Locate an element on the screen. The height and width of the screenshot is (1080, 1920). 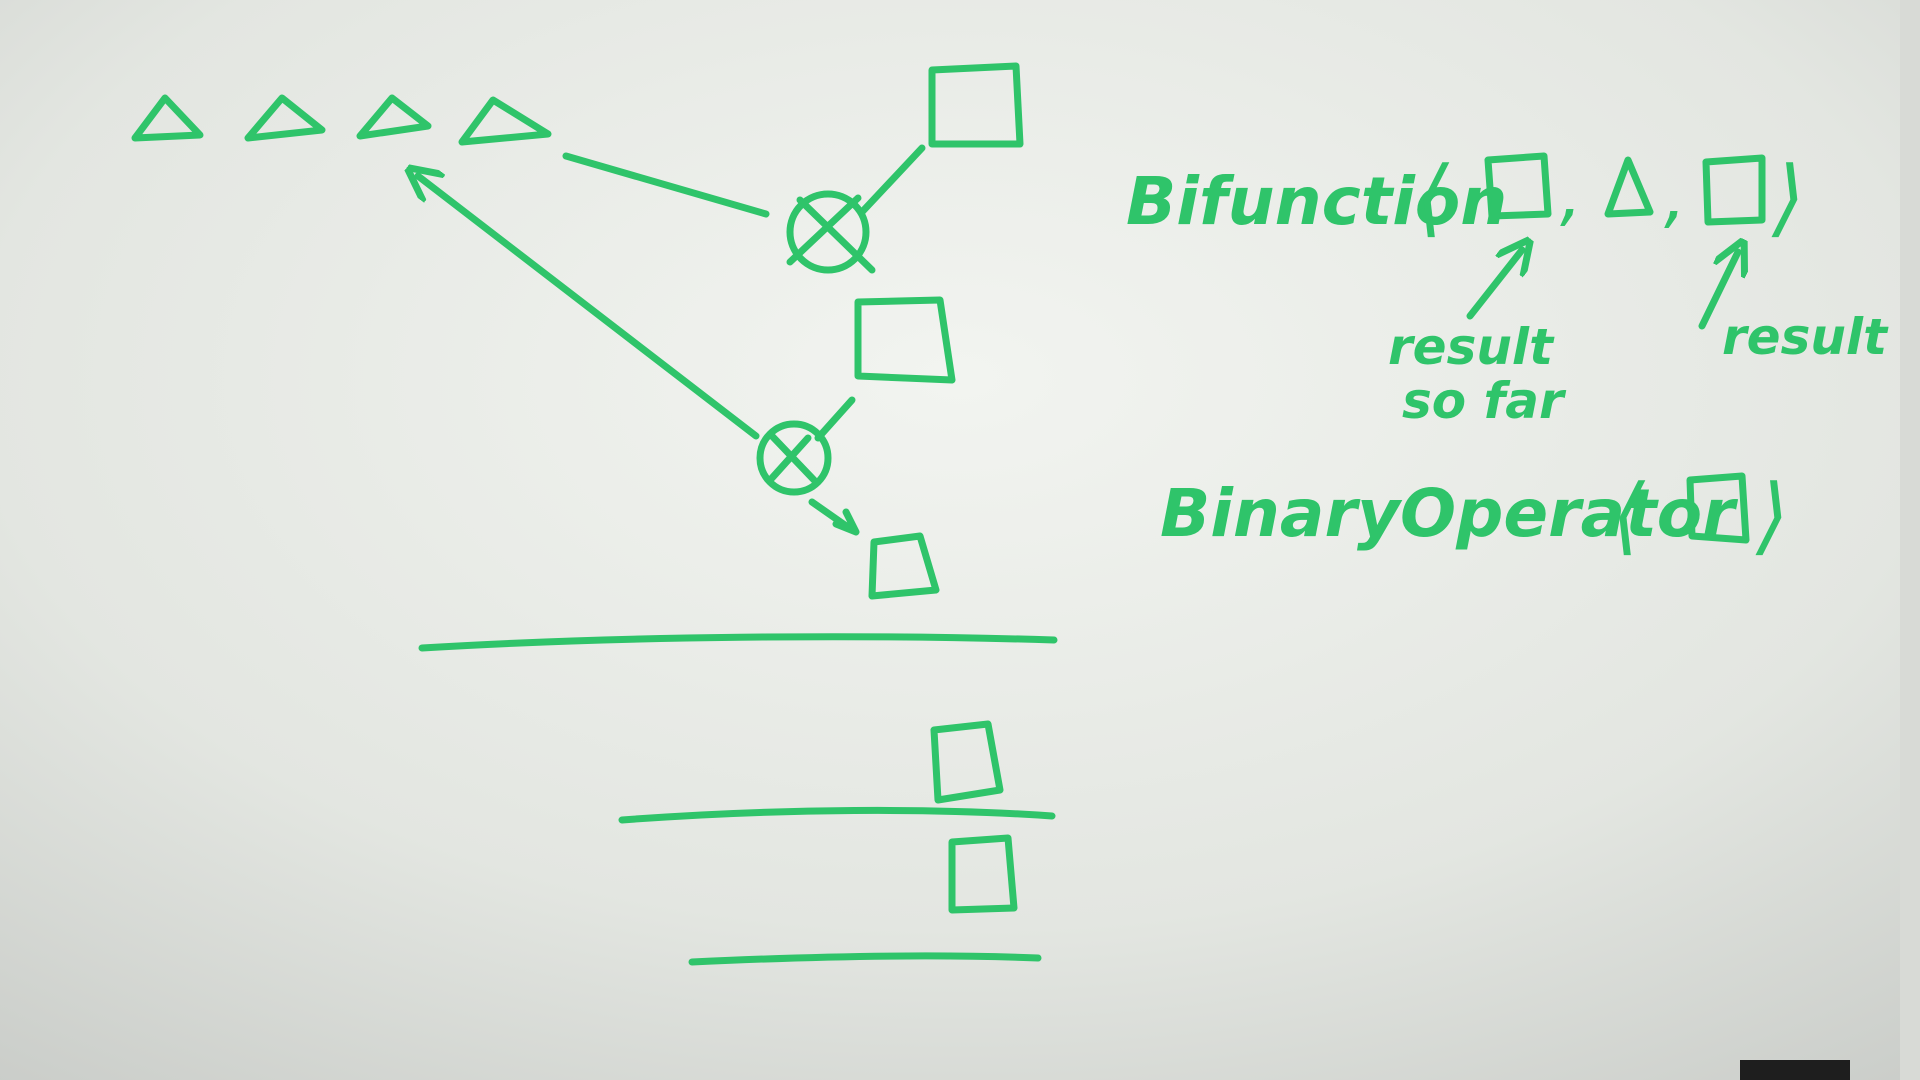
binary-operator-close-bracket: ⟩ is located at coordinates (1772, 515).